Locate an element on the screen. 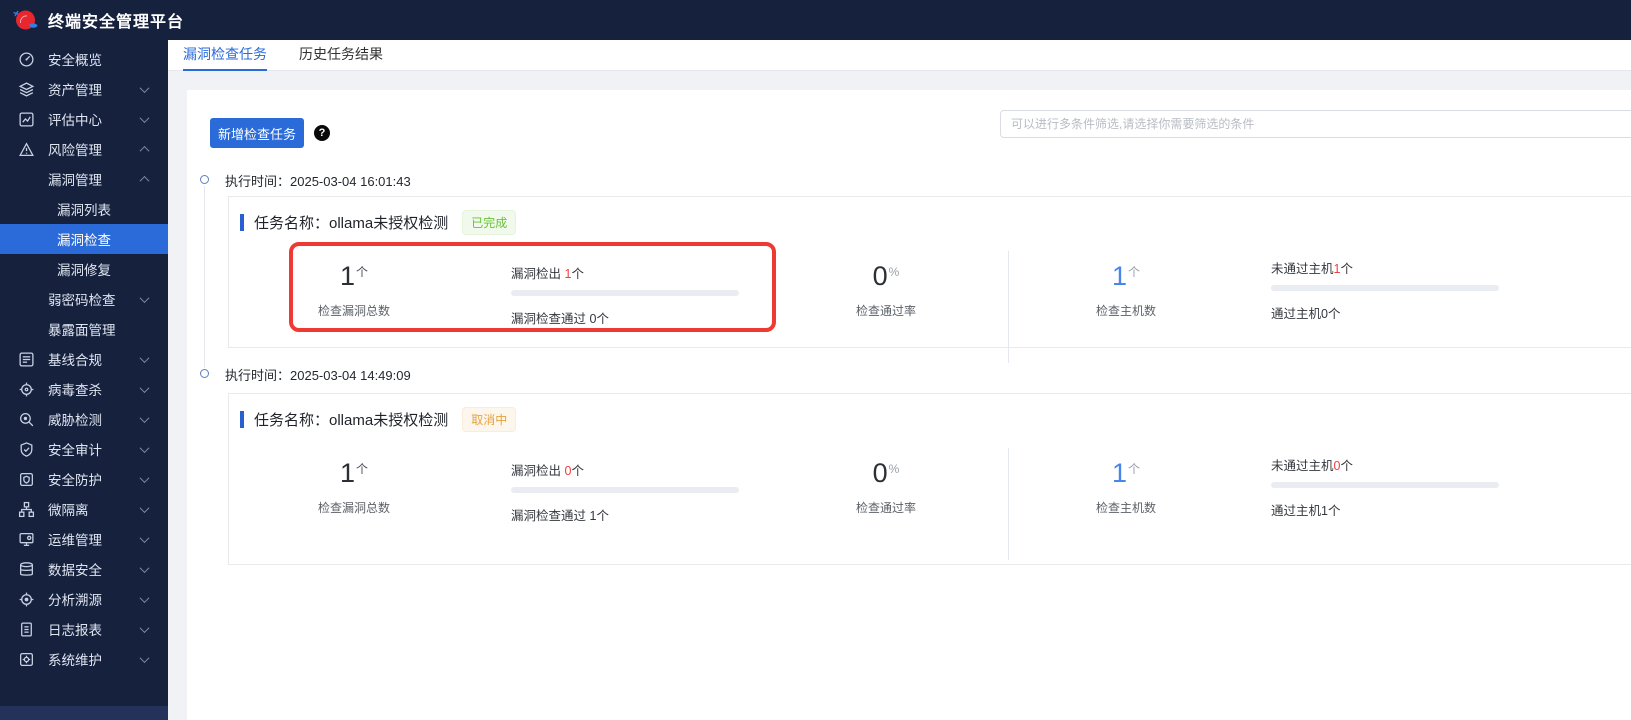 This screenshot has width=1631, height=720. help-icon: ? is located at coordinates (322, 133).